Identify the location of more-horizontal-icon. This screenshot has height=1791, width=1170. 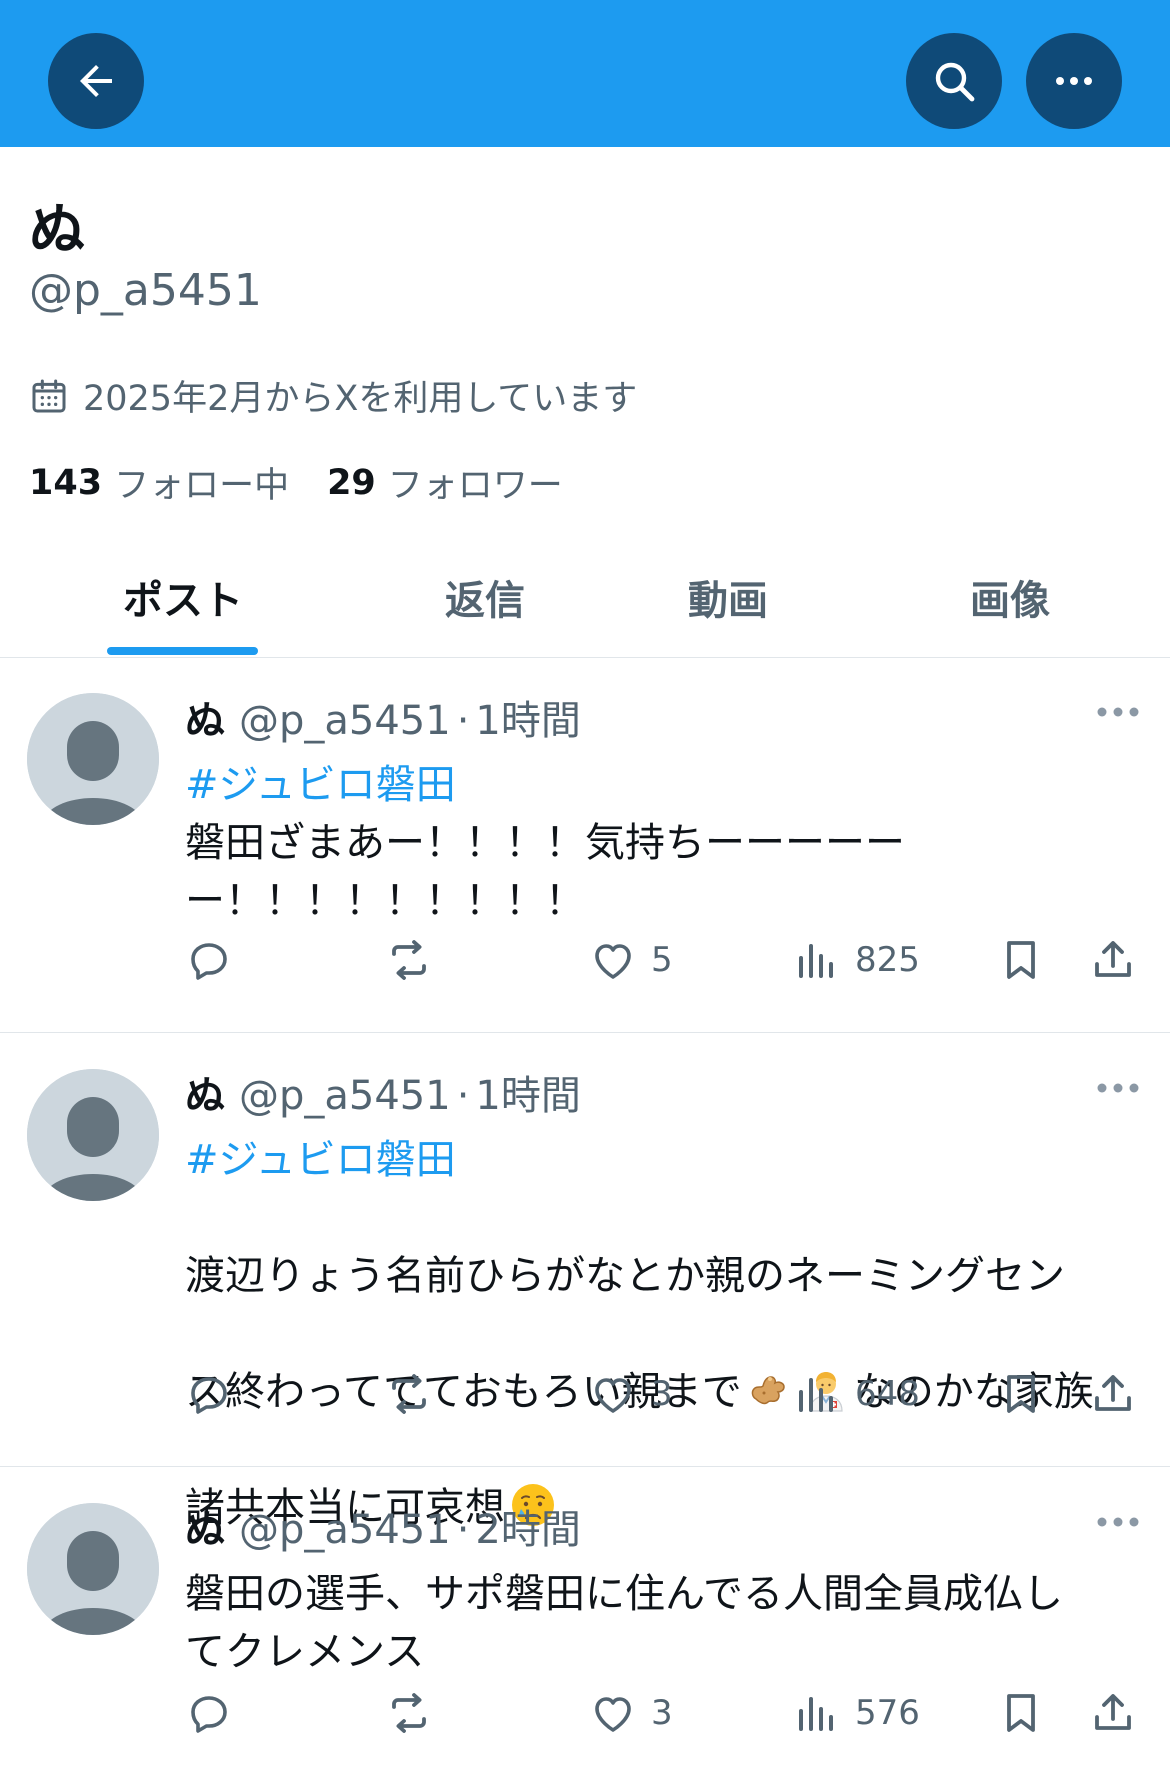
(1074, 81).